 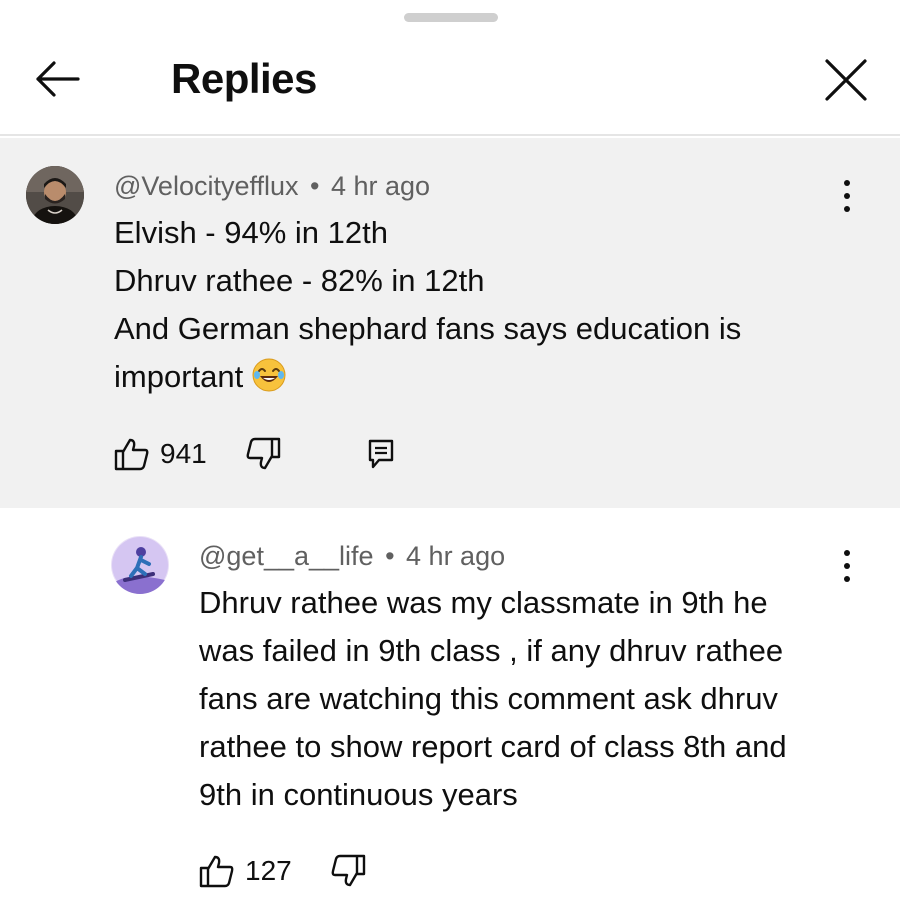 What do you see at coordinates (488, 698) in the screenshot?
I see `comment-line: fans are watching this comment ask dhruv` at bounding box center [488, 698].